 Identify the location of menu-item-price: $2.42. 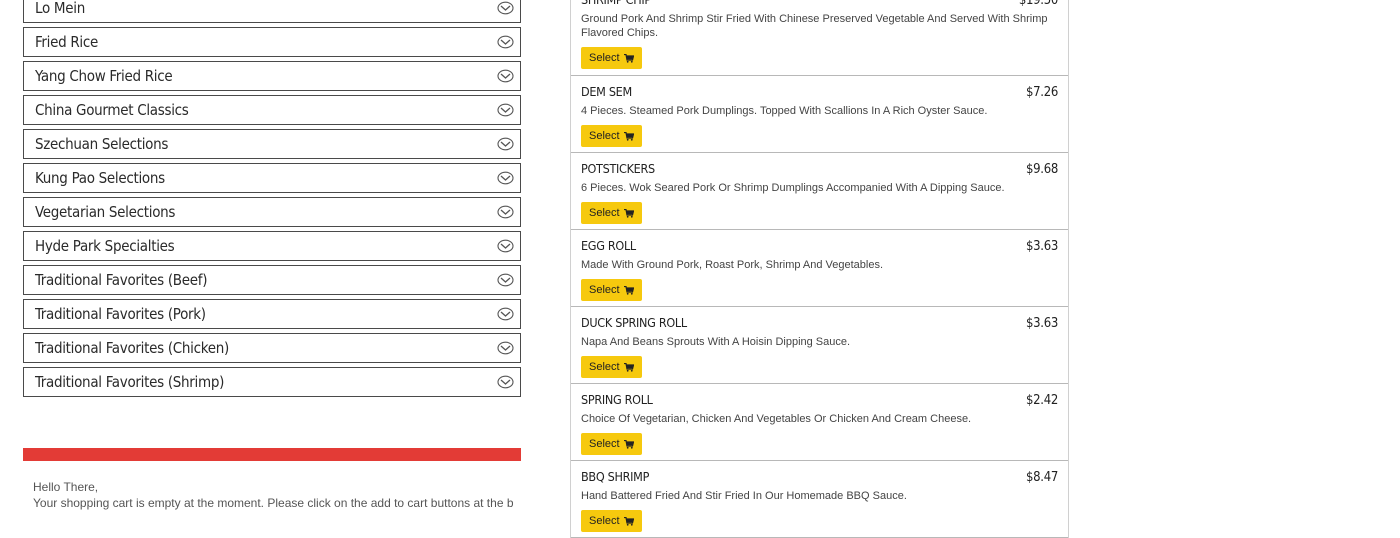
(1042, 400).